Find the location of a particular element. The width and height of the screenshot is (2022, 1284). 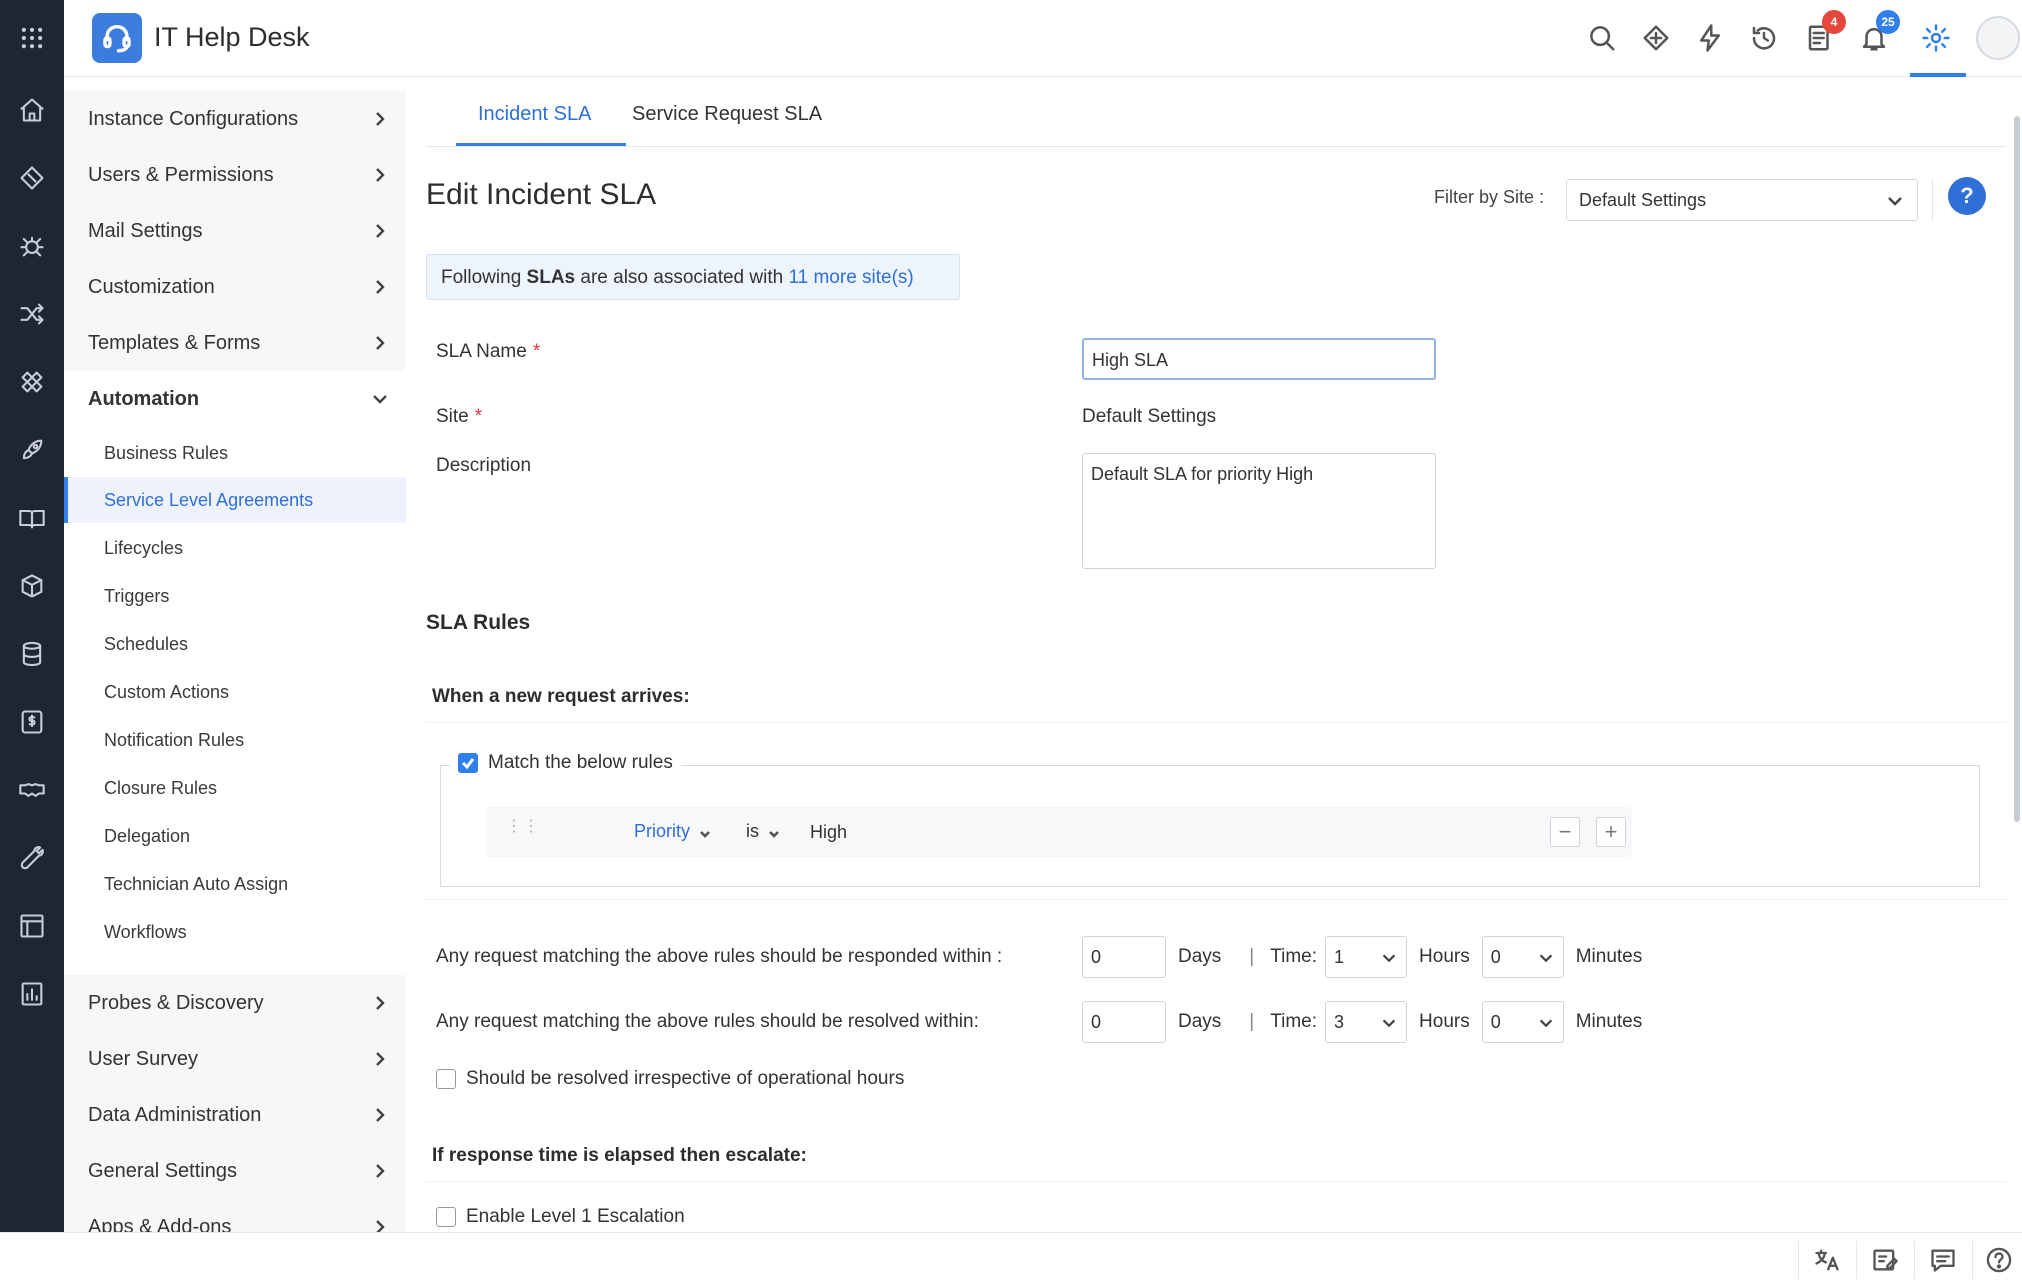

sidebar-group-user-survey: User Survey is located at coordinates (235, 1059).